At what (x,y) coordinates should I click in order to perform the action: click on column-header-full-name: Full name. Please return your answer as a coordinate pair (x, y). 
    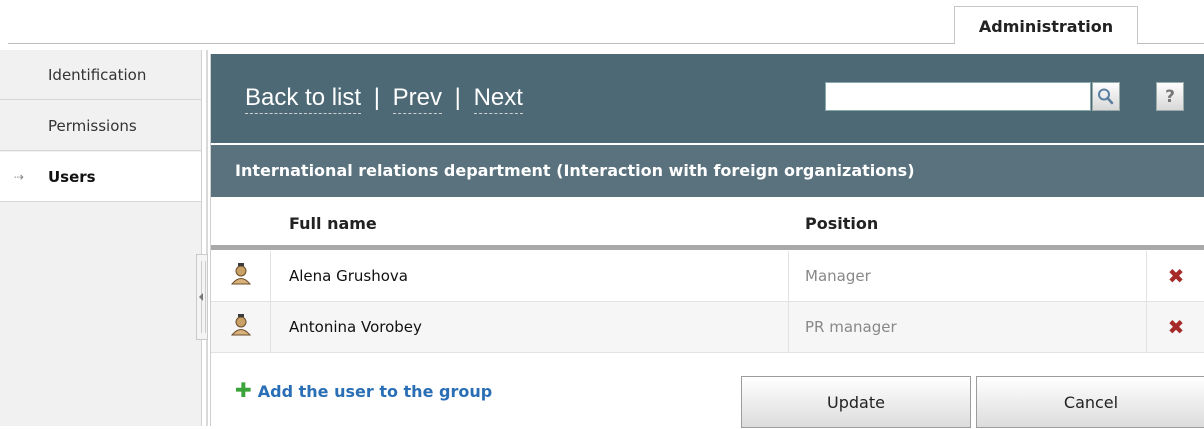
    Looking at the image, I should click on (333, 223).